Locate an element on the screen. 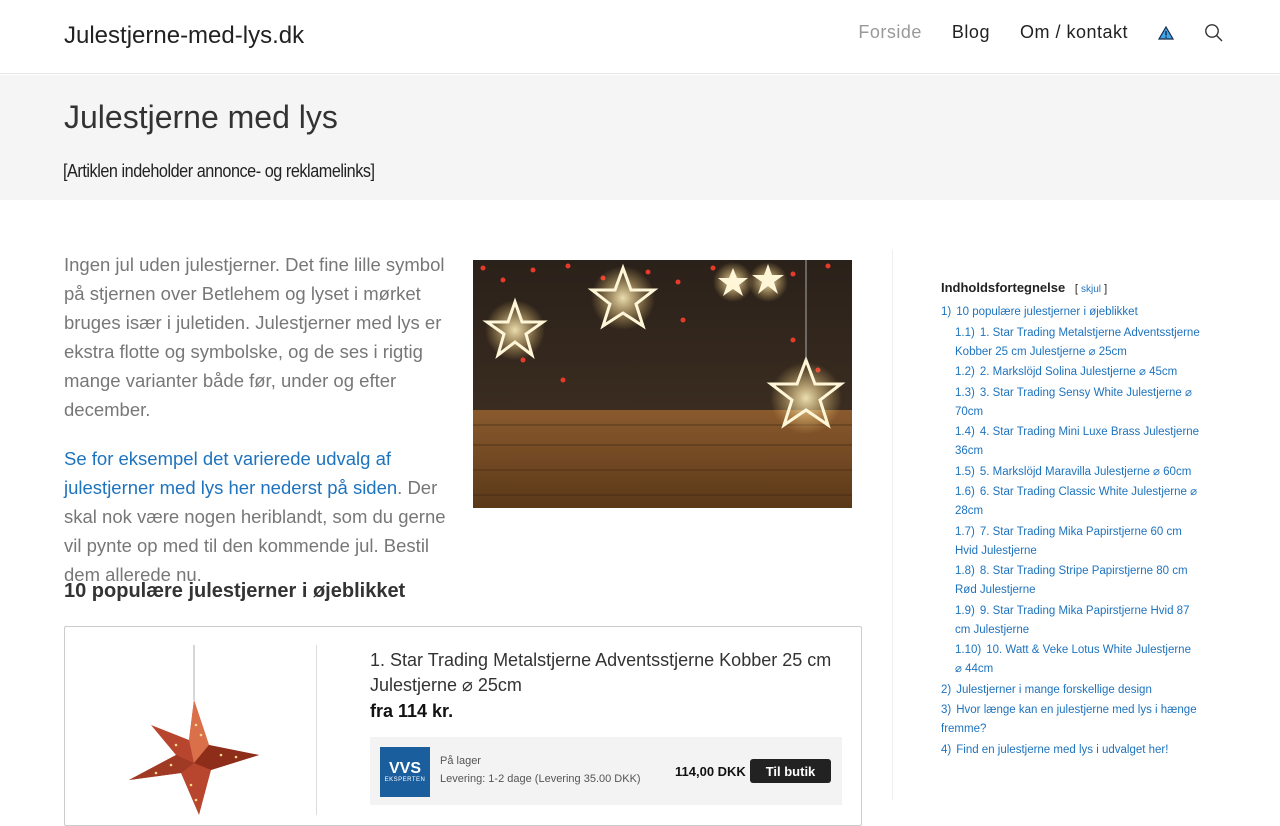 The image size is (1280, 826). toc-item-number: 1.4) is located at coordinates (965, 432).